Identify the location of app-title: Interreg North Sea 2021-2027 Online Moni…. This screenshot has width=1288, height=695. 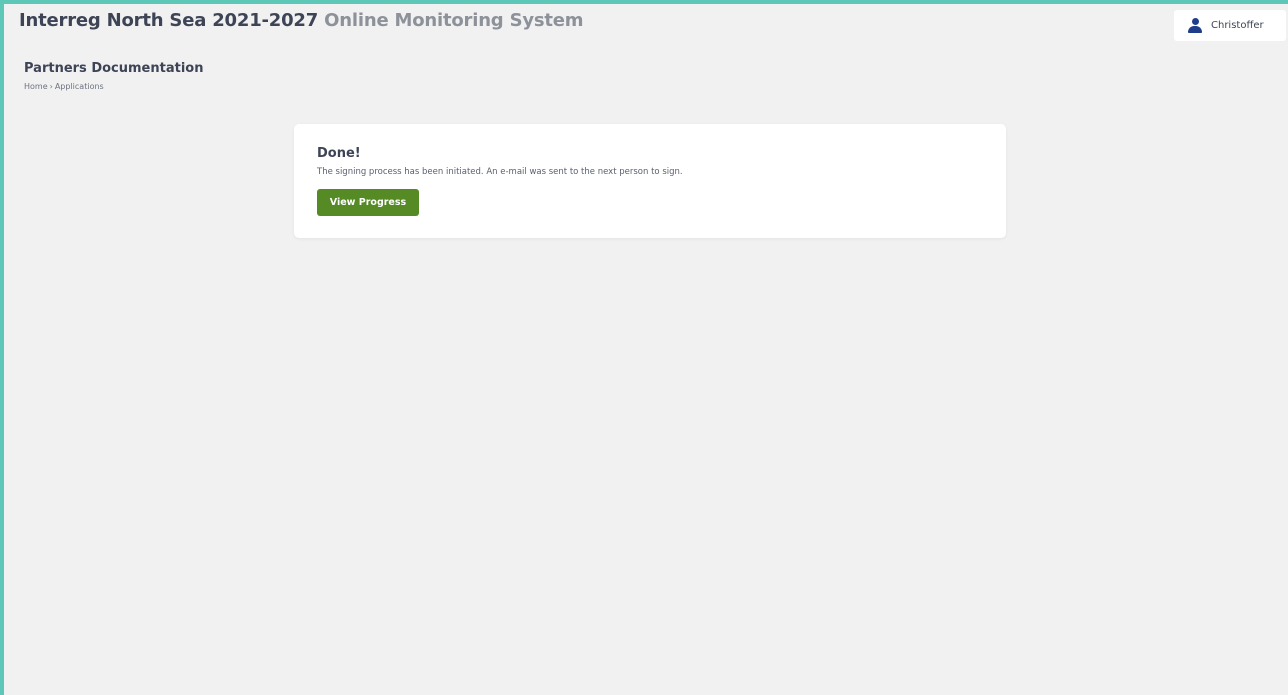
(301, 20).